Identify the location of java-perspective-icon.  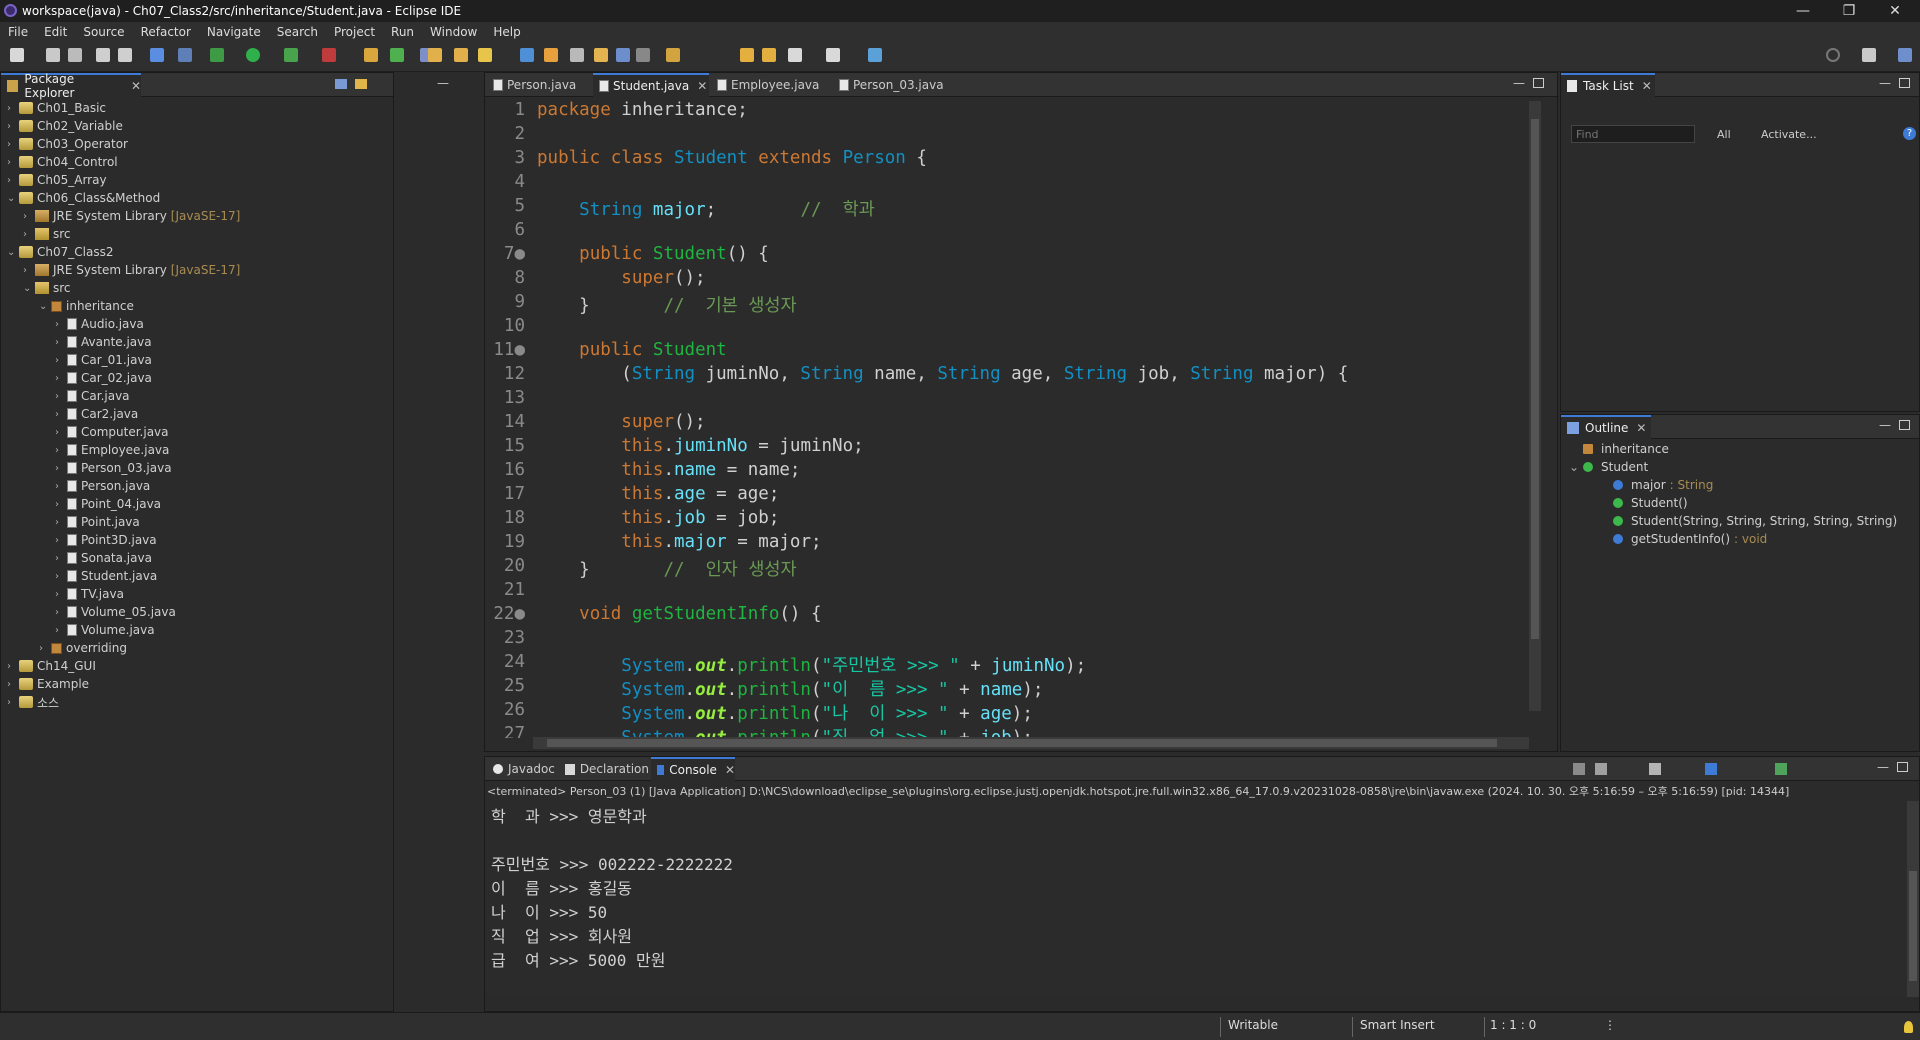
(1905, 55).